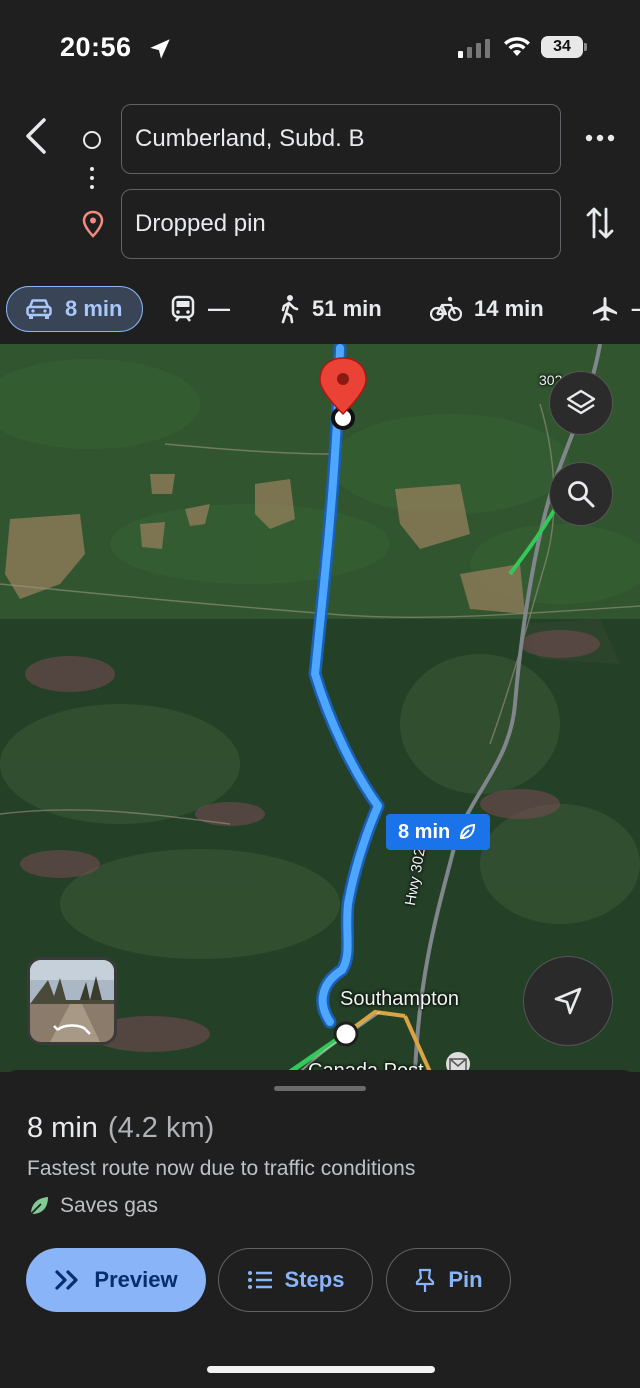 This screenshot has height=1388, width=640. I want to click on walk-icon, so click(290, 309).